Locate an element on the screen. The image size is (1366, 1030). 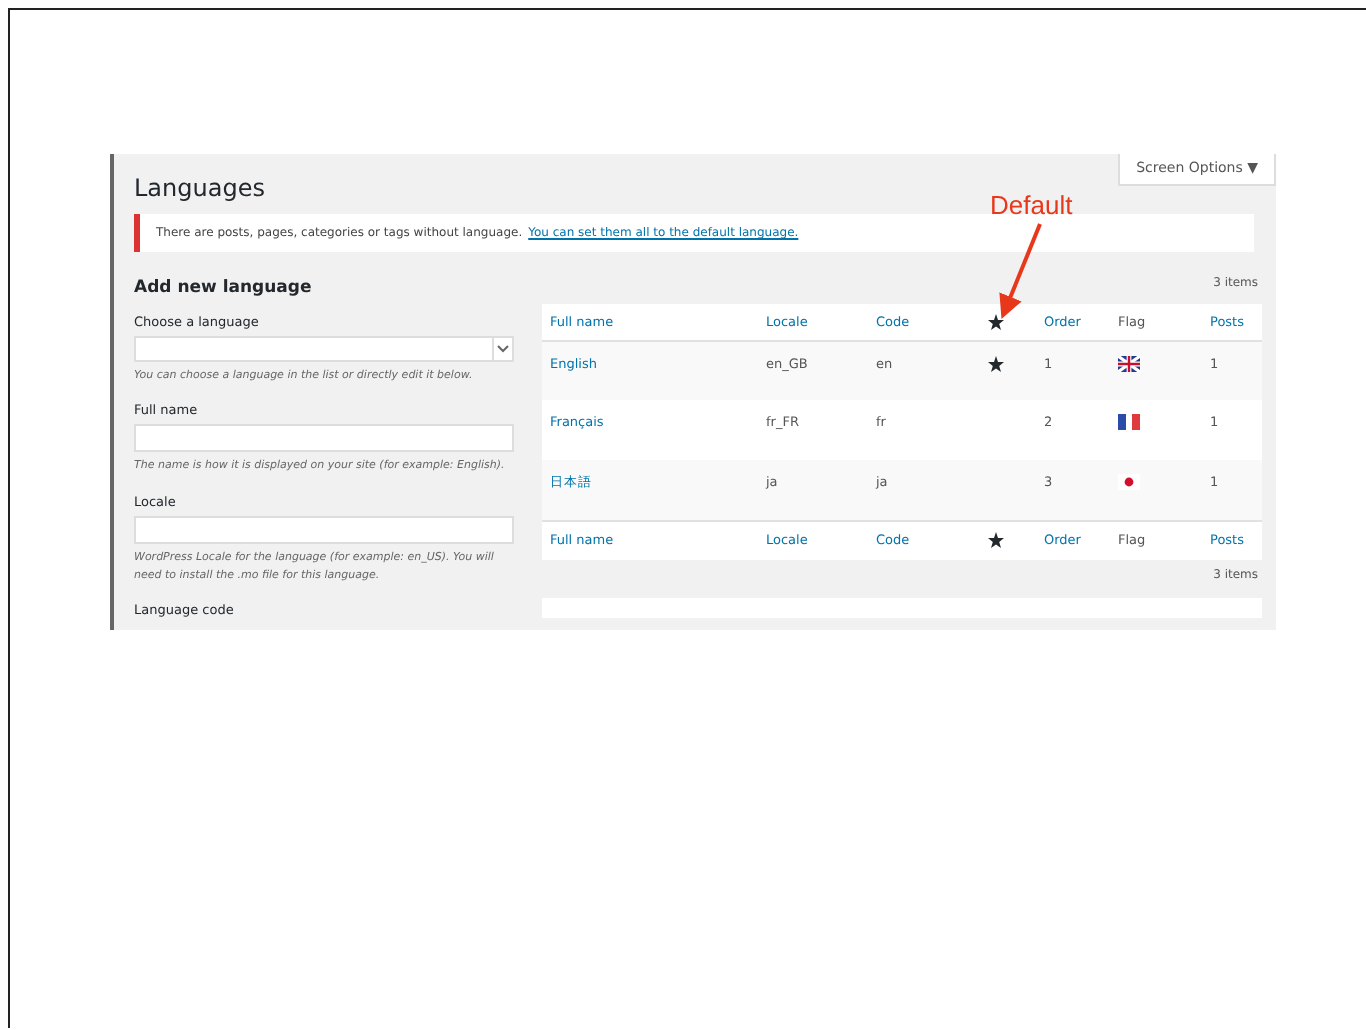
annotation-arrow is located at coordinates (1021, 272).